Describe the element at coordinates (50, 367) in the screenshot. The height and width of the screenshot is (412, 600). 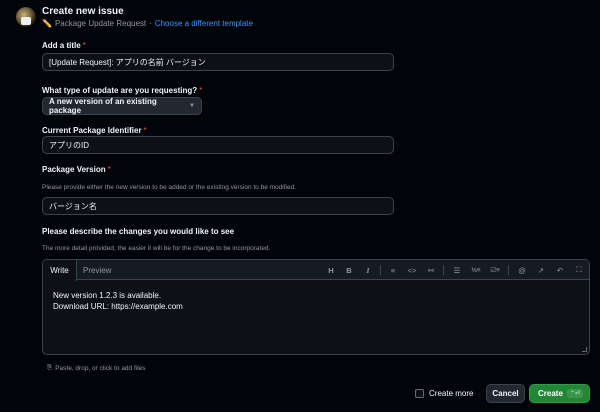
I see `paperclip-icon: ⎘` at that location.